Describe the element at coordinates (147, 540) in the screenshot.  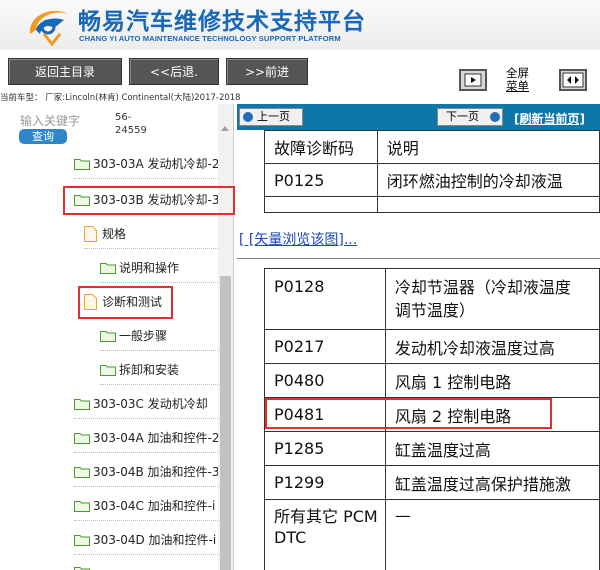
I see `tree-item-303-04d: 303-04D 加油和控件-i` at that location.